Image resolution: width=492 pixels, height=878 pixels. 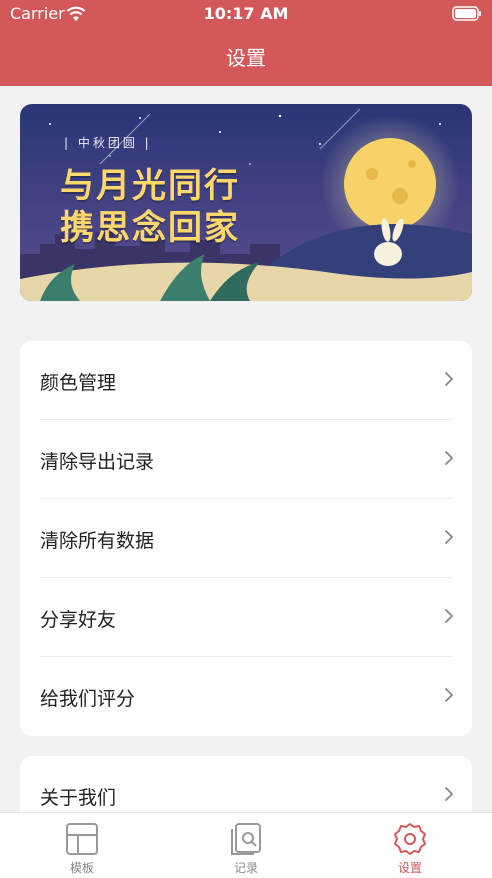 I want to click on tab-bar: 模板 记录 设置, so click(x=246, y=845).